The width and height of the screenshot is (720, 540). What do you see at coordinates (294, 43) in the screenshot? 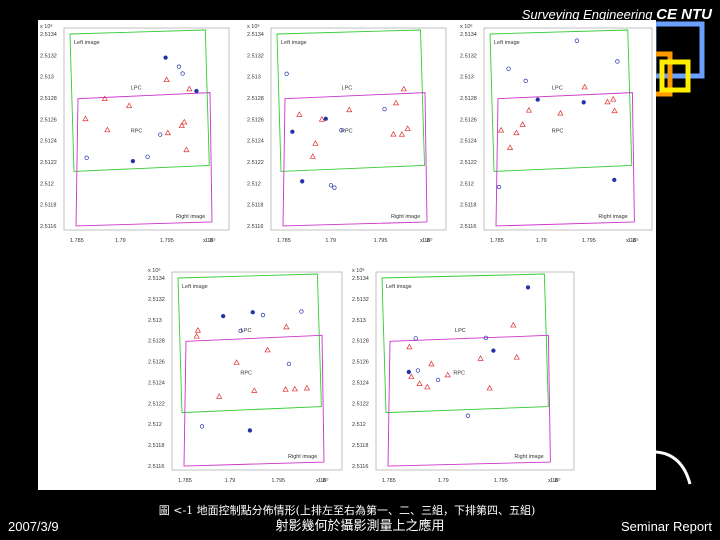
I see `left-image-label: Left image` at bounding box center [294, 43].